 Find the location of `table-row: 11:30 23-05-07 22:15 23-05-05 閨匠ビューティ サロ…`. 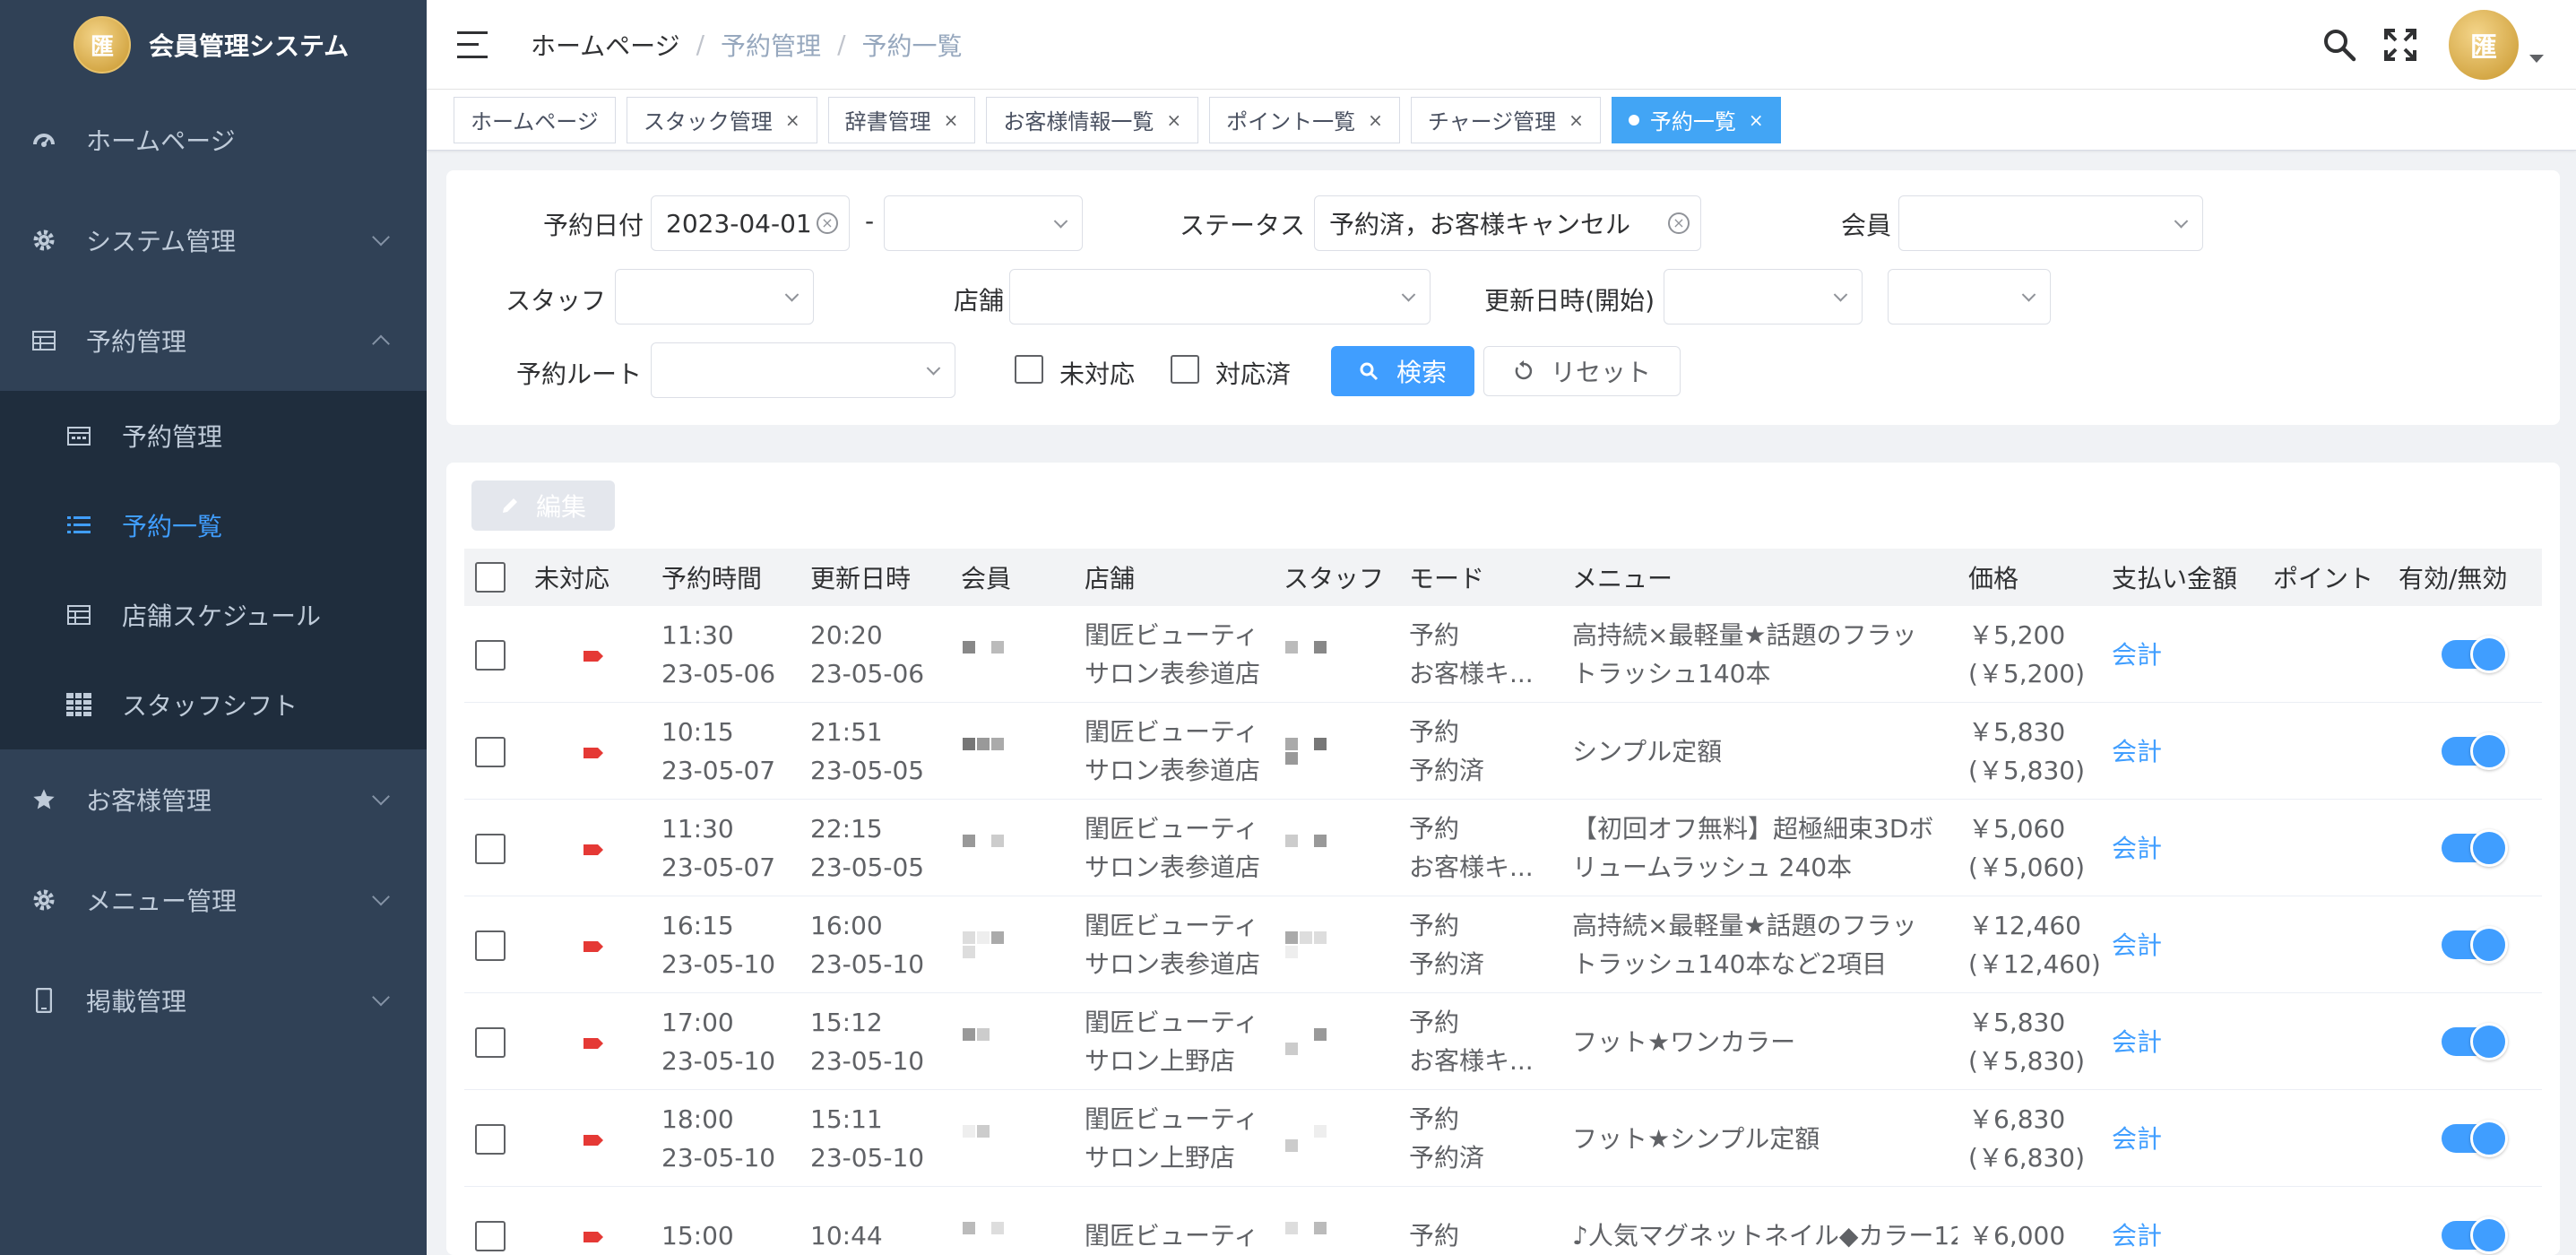

table-row: 11:30 23-05-07 22:15 23-05-05 閨匠ビューティ サロ… is located at coordinates (1503, 848).